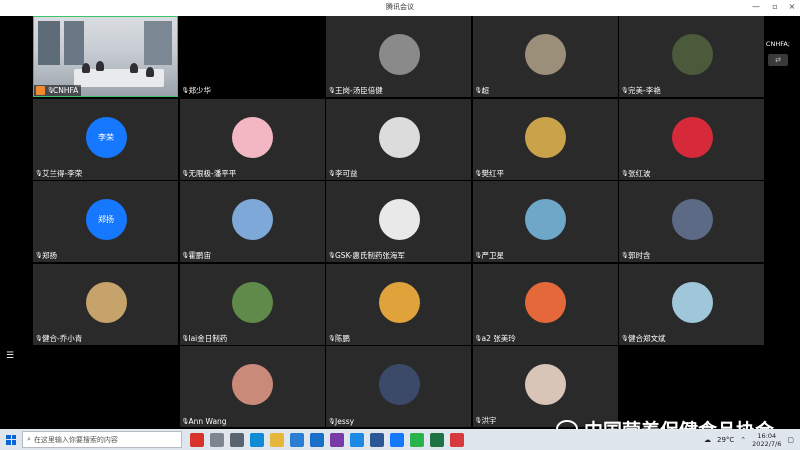  Describe the element at coordinates (105, 304) in the screenshot. I see `participant-tile: 🎙 健合-乔小青` at that location.